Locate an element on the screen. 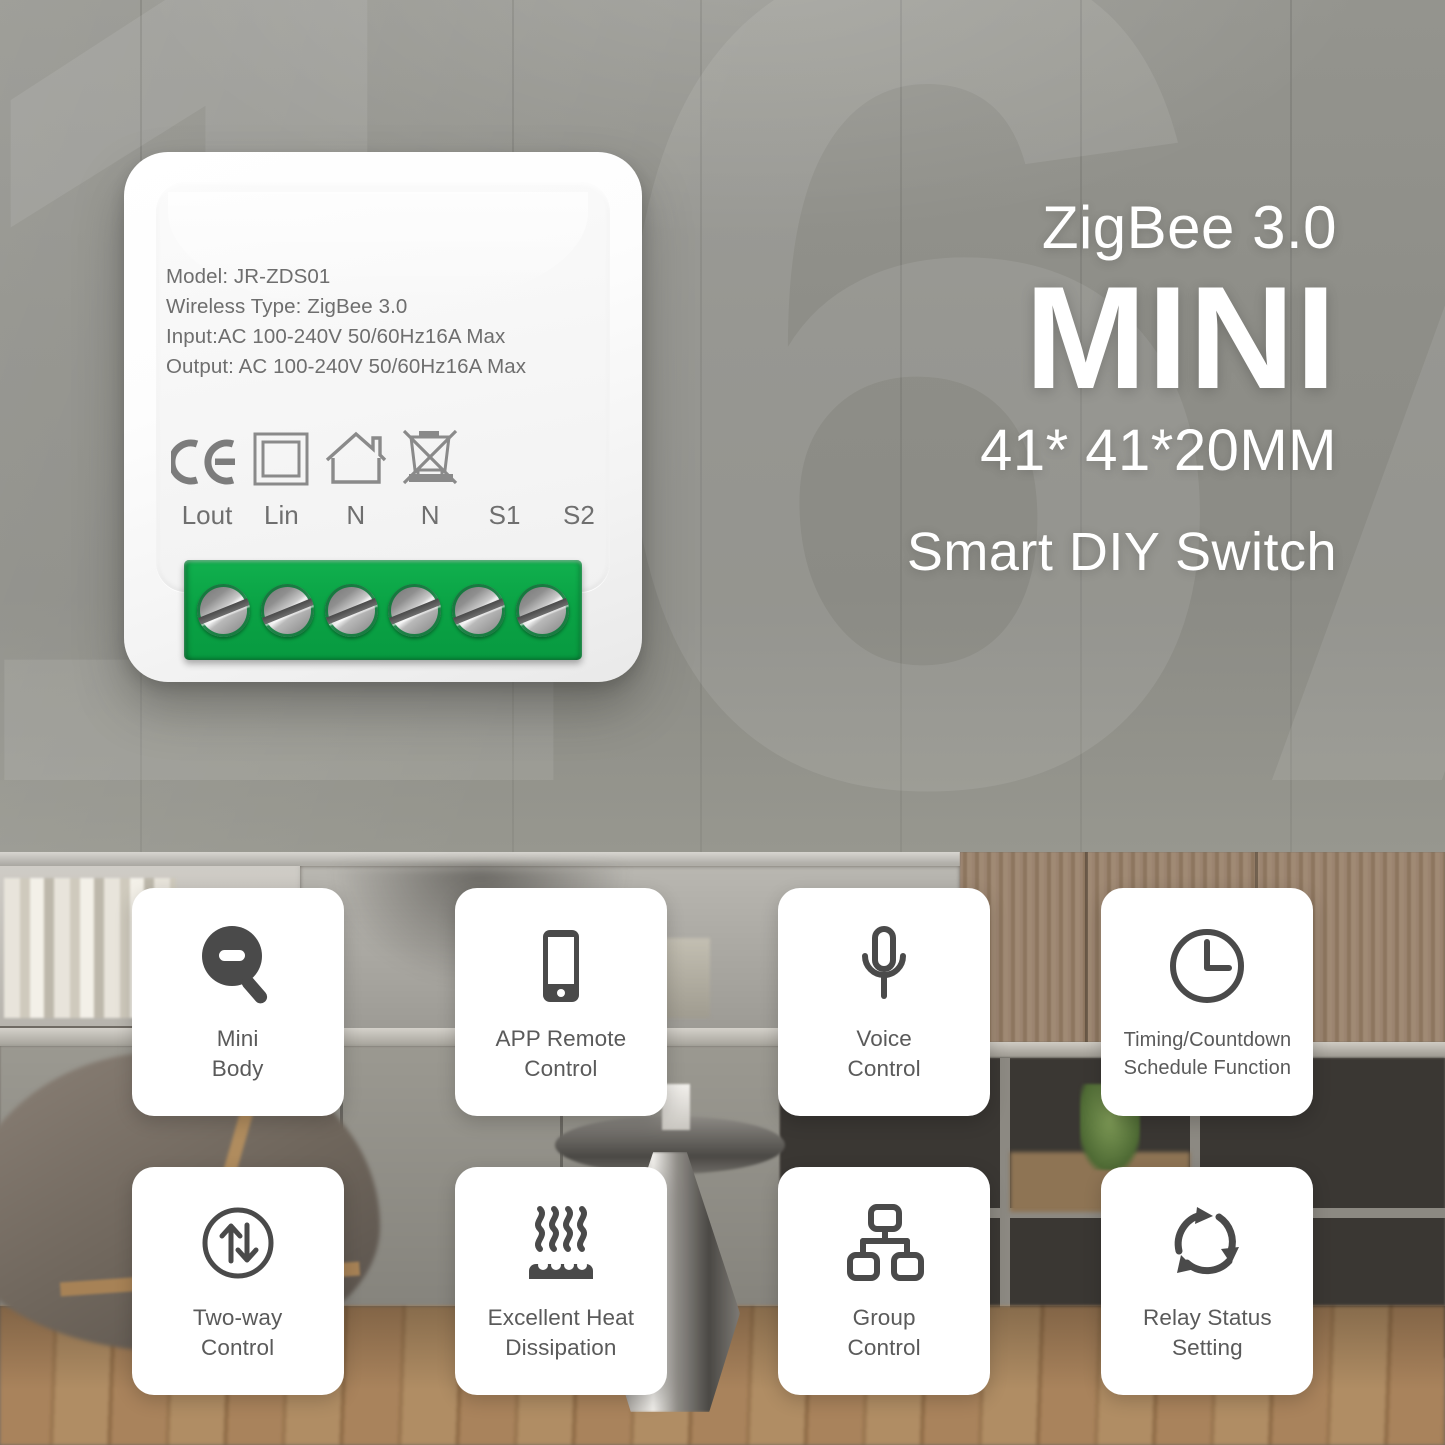 The image size is (1445, 1445). feature-label-line2: Schedule Function is located at coordinates (1207, 1068).